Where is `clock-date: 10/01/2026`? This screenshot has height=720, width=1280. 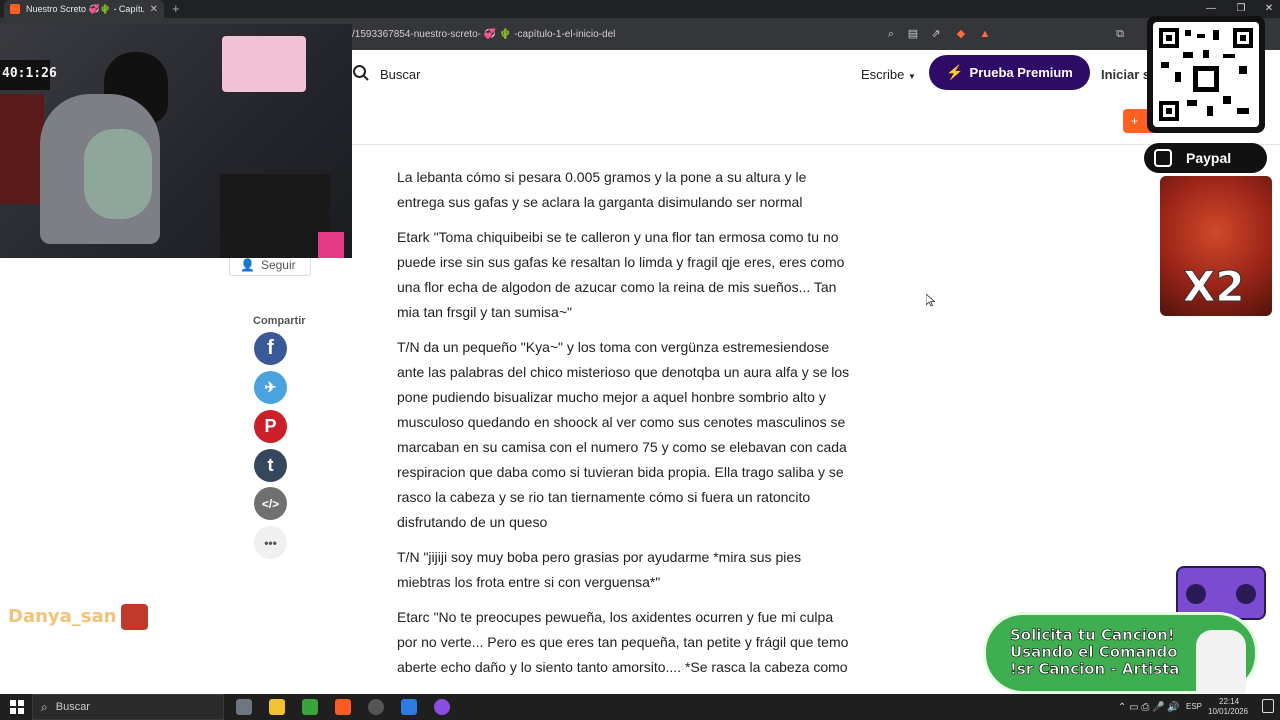
clock-date: 10/01/2026 is located at coordinates (1228, 711).